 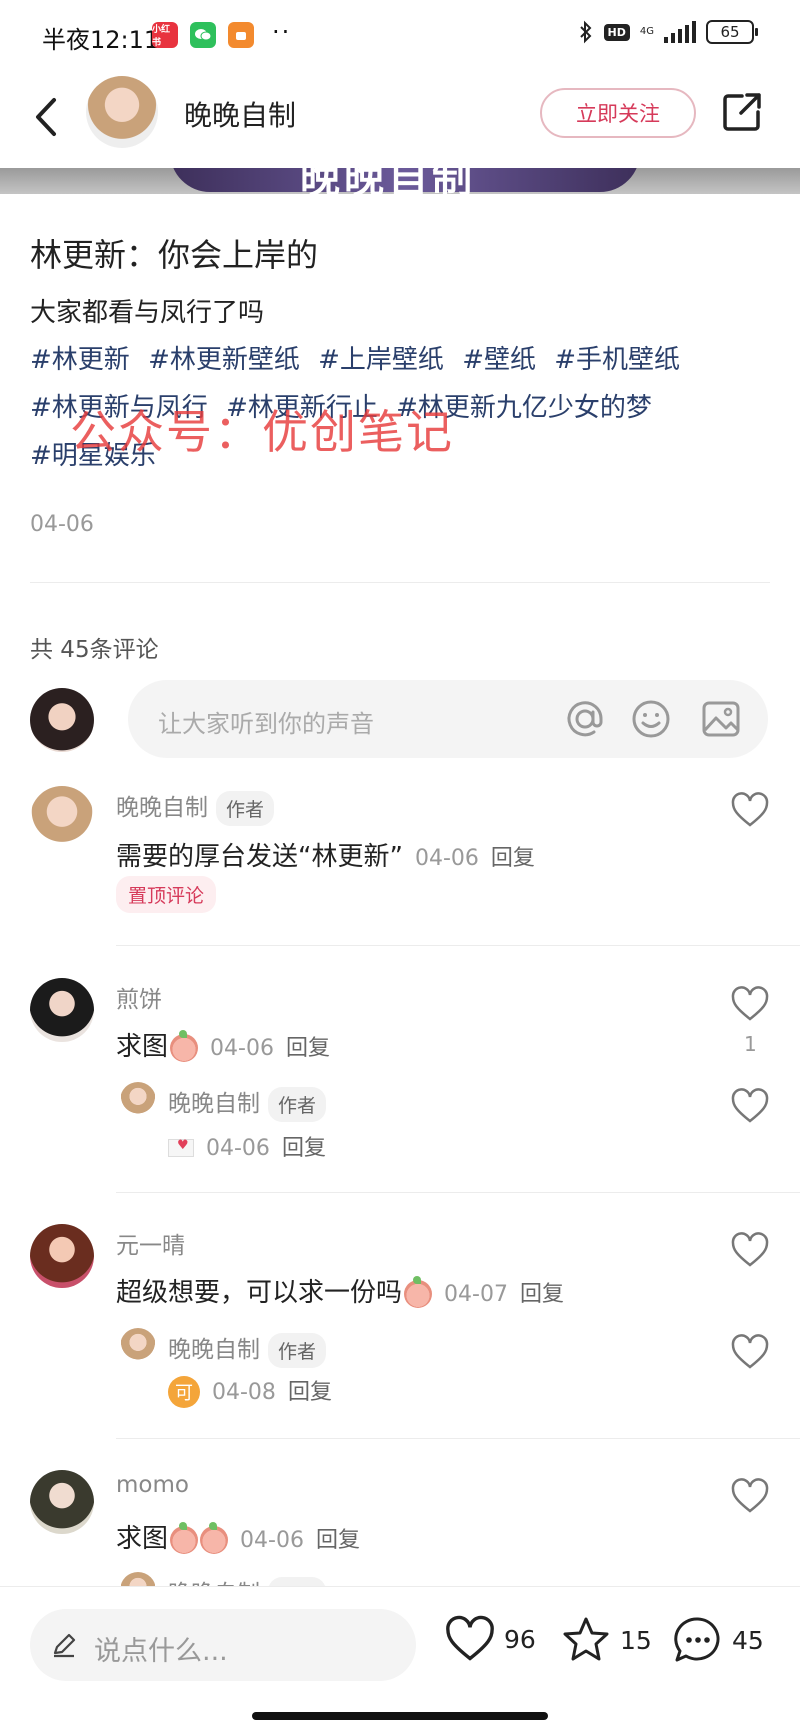 I want to click on tag-link: #壁纸, so click(x=499, y=360).